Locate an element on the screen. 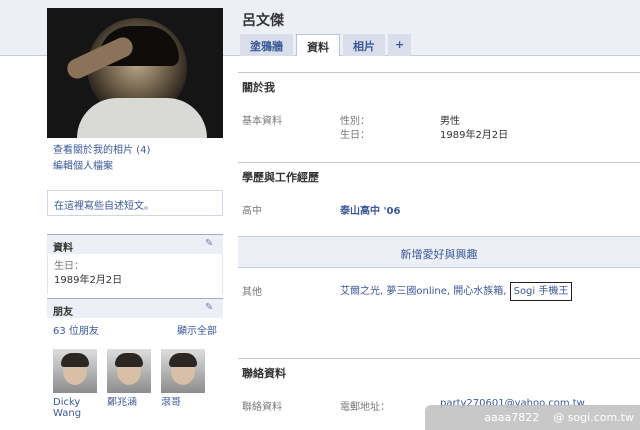 The image size is (640, 430). friends-count-row: 63 位朋友 顯示全部 is located at coordinates (135, 329).